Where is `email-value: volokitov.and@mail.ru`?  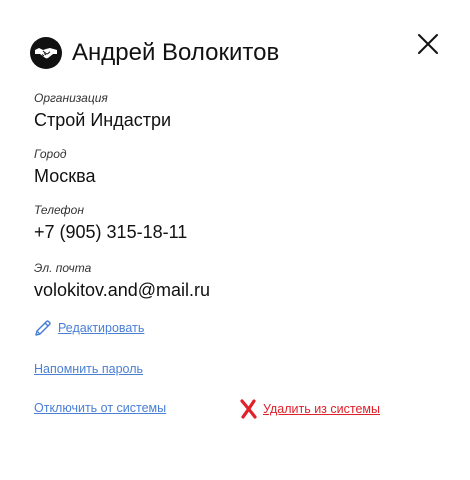
email-value: volokitov.and@mail.ru is located at coordinates (122, 290).